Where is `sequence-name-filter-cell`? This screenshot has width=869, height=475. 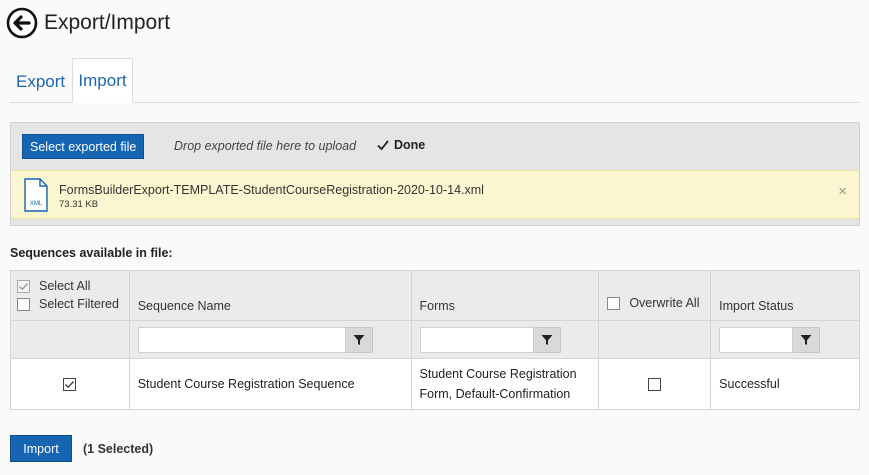
sequence-name-filter-cell is located at coordinates (270, 339).